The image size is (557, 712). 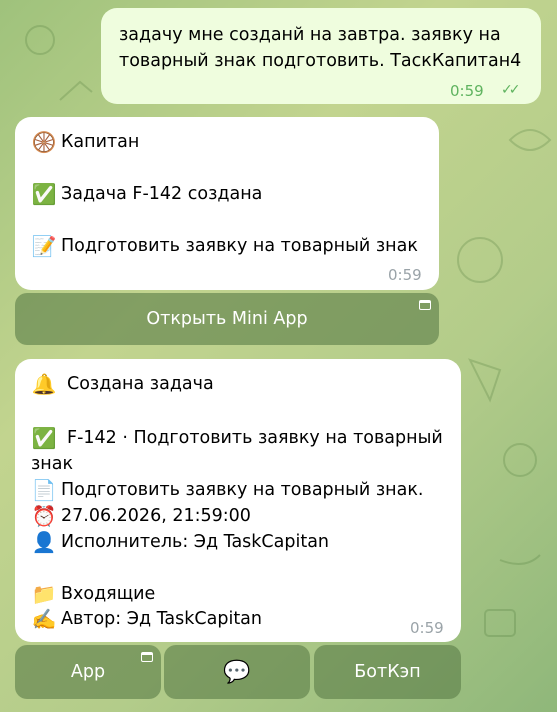 What do you see at coordinates (52, 464) in the screenshot?
I see `task-title-wrap: знак` at bounding box center [52, 464].